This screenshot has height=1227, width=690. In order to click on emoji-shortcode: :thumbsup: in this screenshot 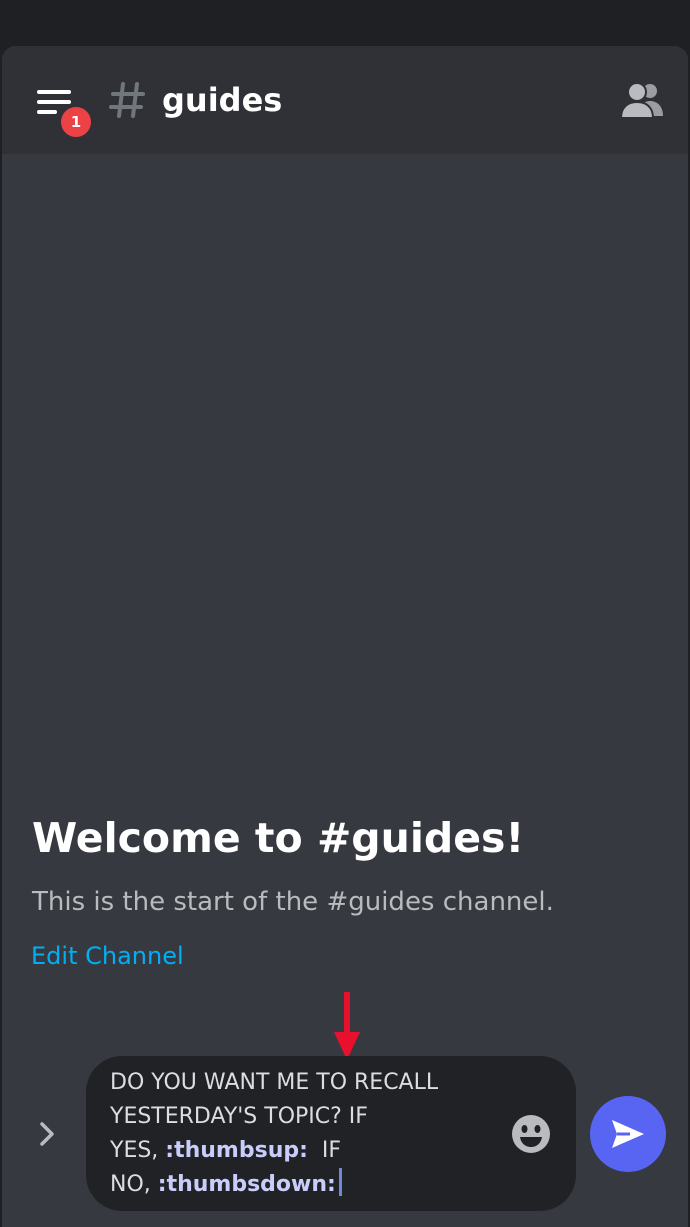, I will do `click(236, 1150)`.